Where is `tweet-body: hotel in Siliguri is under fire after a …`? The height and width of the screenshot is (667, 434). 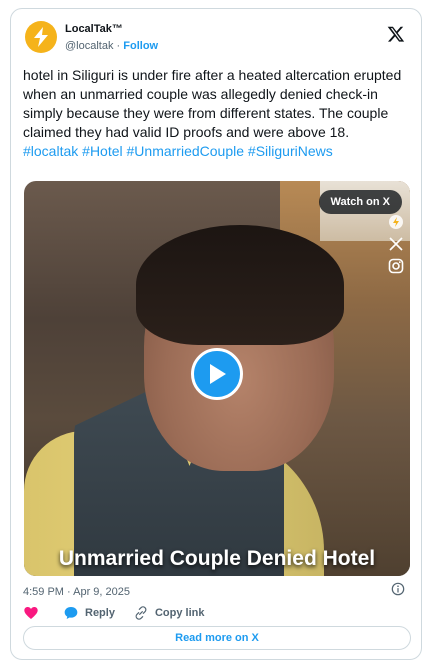 tweet-body: hotel in Siliguri is under fire after a … is located at coordinates (219, 113).